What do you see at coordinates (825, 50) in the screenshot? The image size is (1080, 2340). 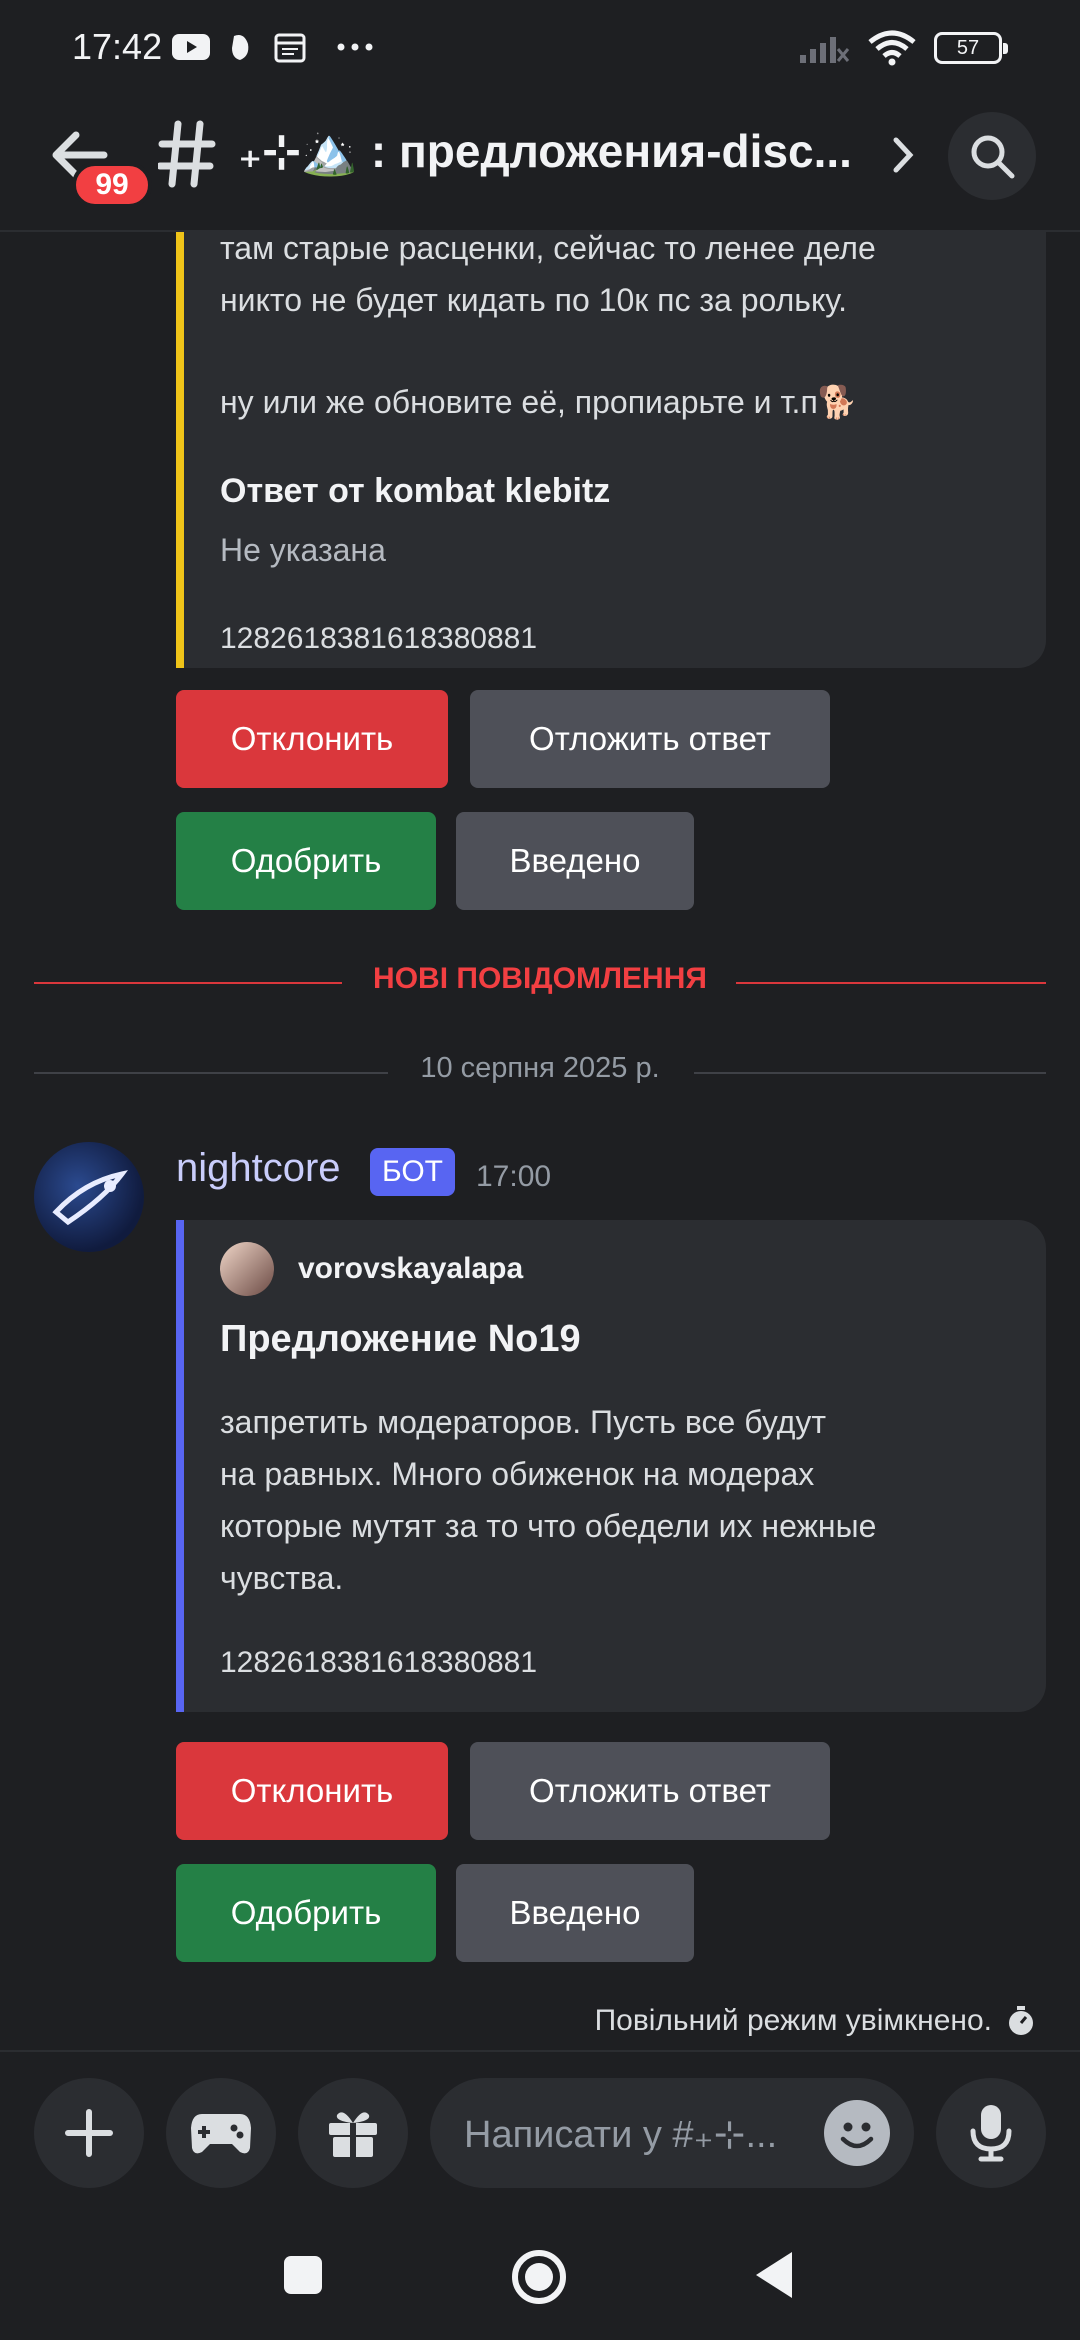 I see `signal-icon` at bounding box center [825, 50].